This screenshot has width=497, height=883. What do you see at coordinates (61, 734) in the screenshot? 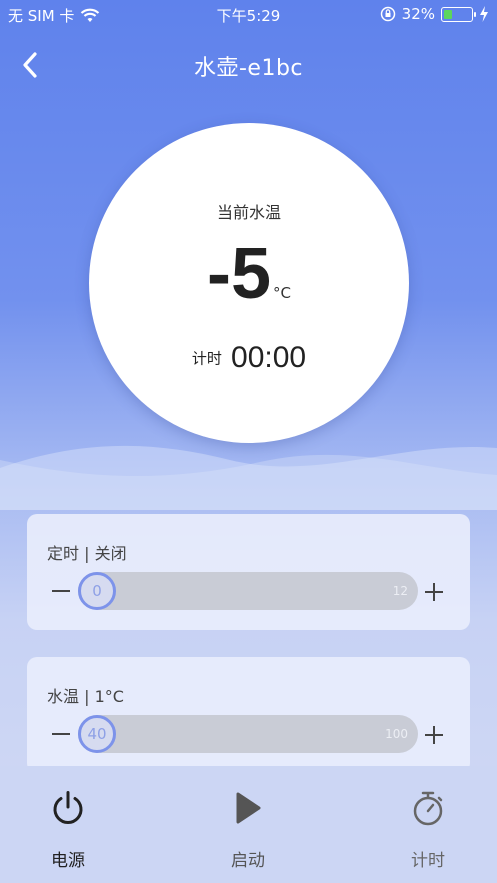
I see `temperature-decrease-button` at bounding box center [61, 734].